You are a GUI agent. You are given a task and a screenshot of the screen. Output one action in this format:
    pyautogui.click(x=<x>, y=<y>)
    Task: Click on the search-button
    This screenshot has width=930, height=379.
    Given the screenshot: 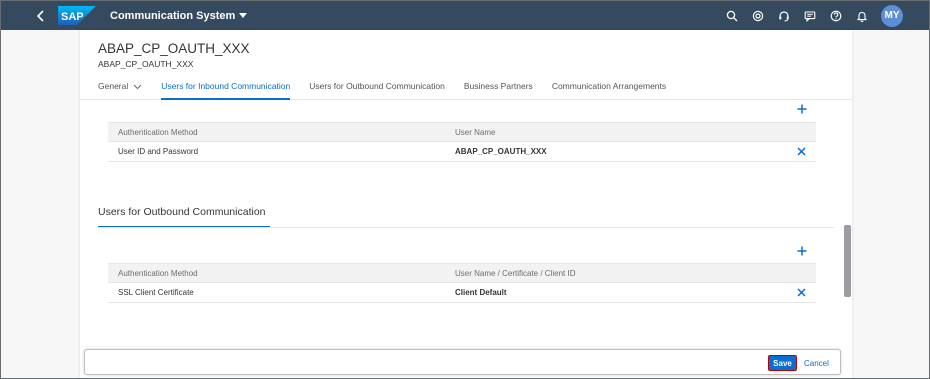 What is the action you would take?
    pyautogui.click(x=732, y=15)
    